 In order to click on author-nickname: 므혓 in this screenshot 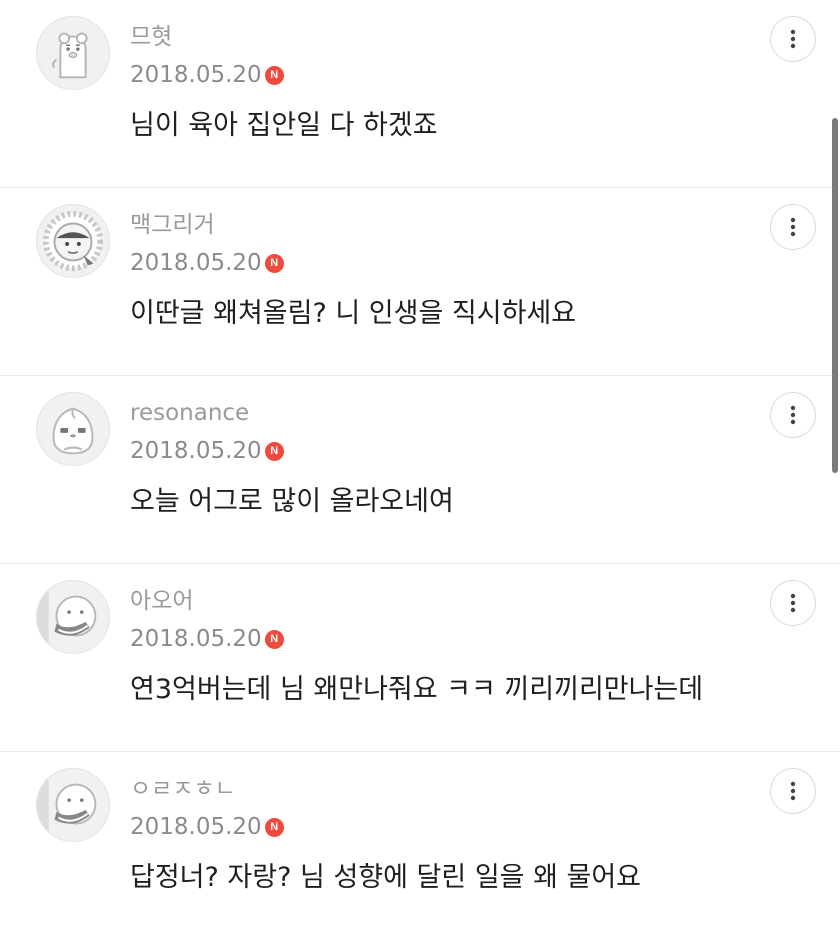, I will do `click(151, 37)`.